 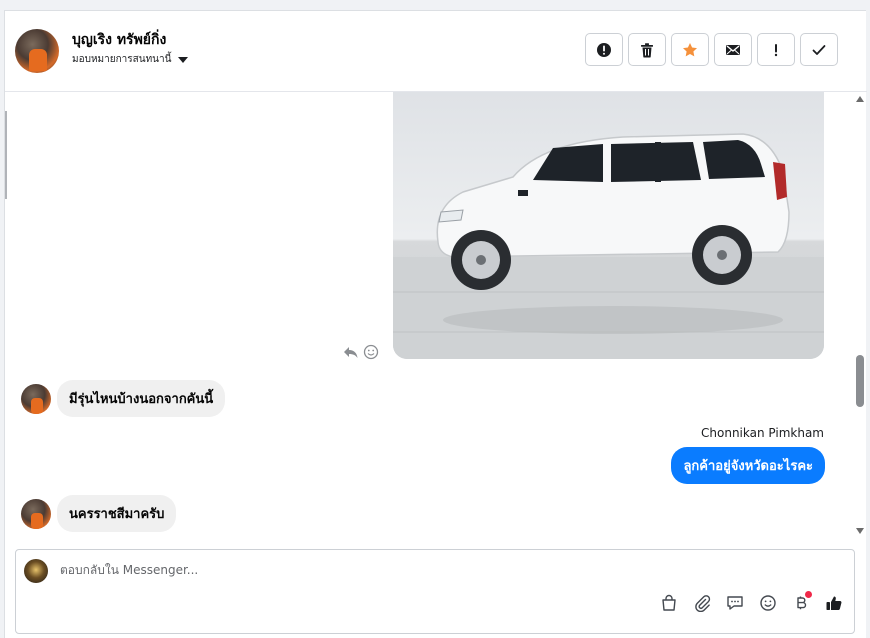 I want to click on star-icon, so click(x=690, y=49).